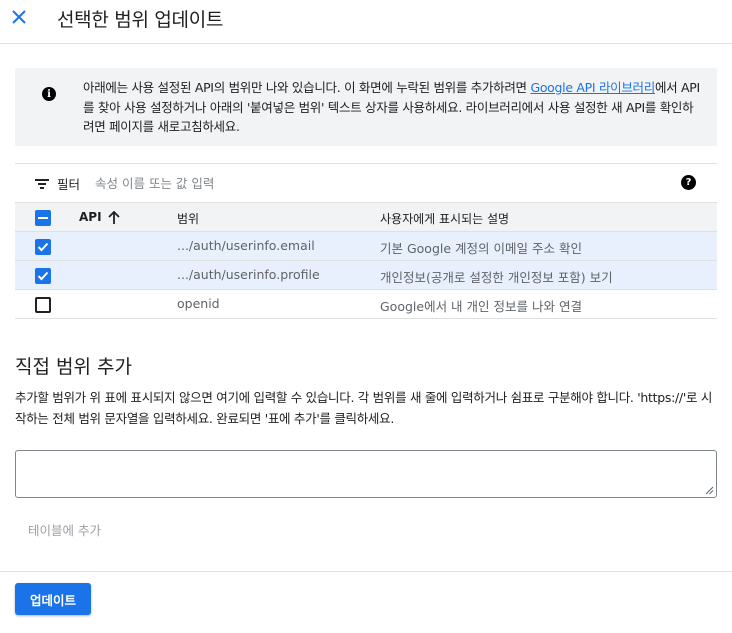 The width and height of the screenshot is (732, 633). I want to click on dialog-title: 선택한 범위 업데이트, so click(140, 20).